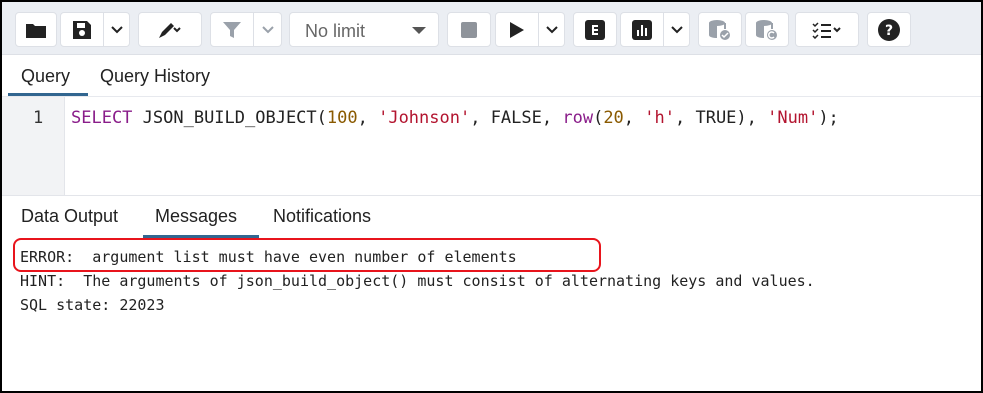 The width and height of the screenshot is (983, 393). I want to click on explain-analyze-button, so click(642, 29).